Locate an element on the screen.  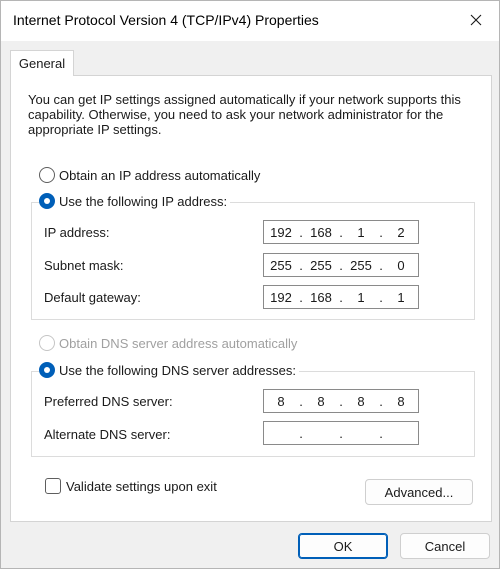
ok-button: OK is located at coordinates (343, 546).